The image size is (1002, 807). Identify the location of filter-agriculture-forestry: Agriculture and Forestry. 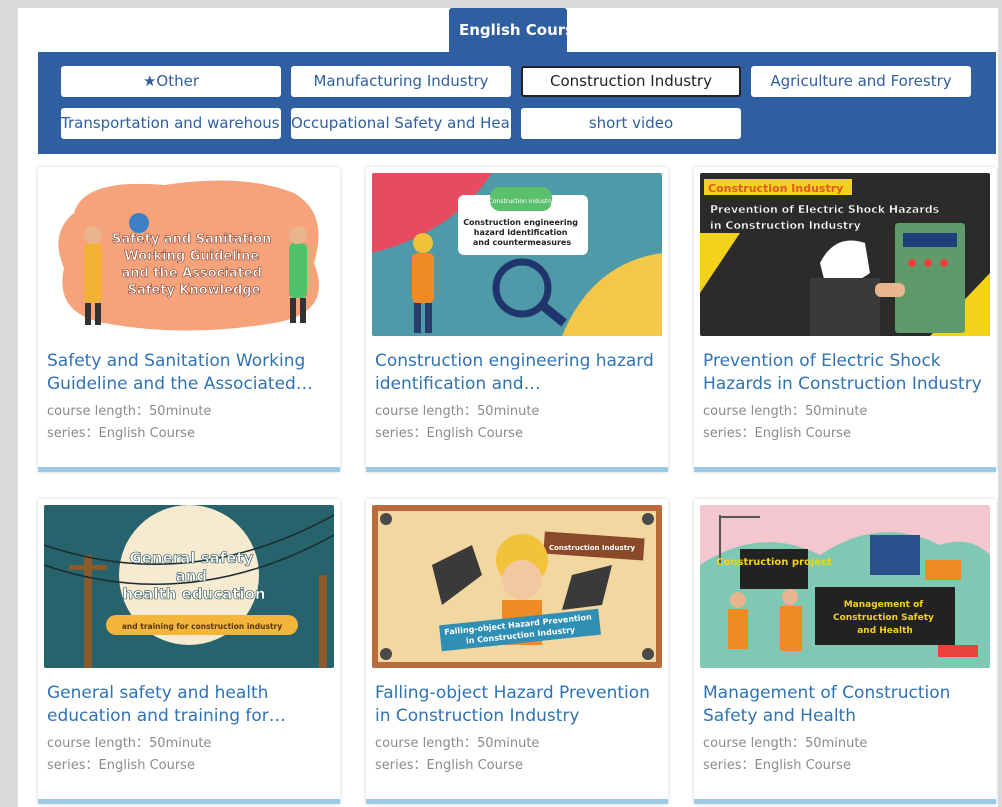
(861, 81).